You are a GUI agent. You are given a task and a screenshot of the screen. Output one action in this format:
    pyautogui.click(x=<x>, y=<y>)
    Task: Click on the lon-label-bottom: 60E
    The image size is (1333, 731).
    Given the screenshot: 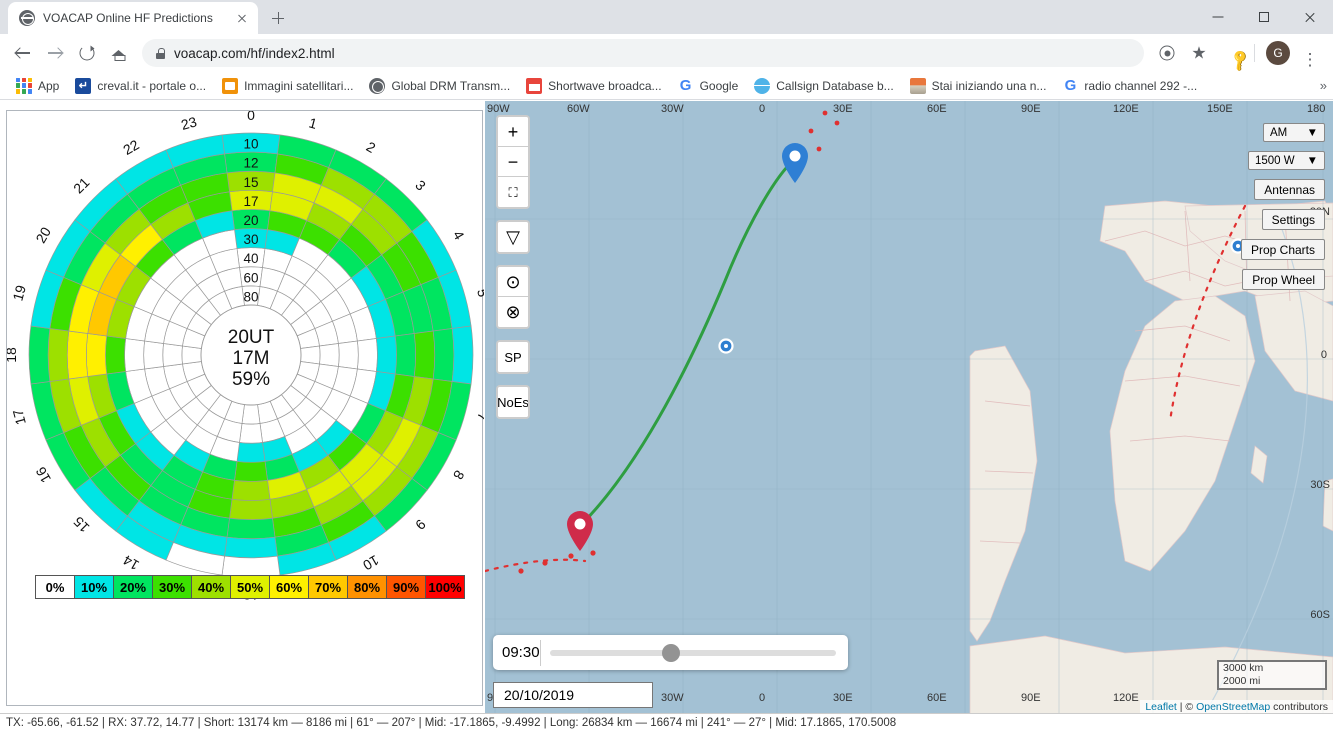 What is the action you would take?
    pyautogui.click(x=937, y=698)
    